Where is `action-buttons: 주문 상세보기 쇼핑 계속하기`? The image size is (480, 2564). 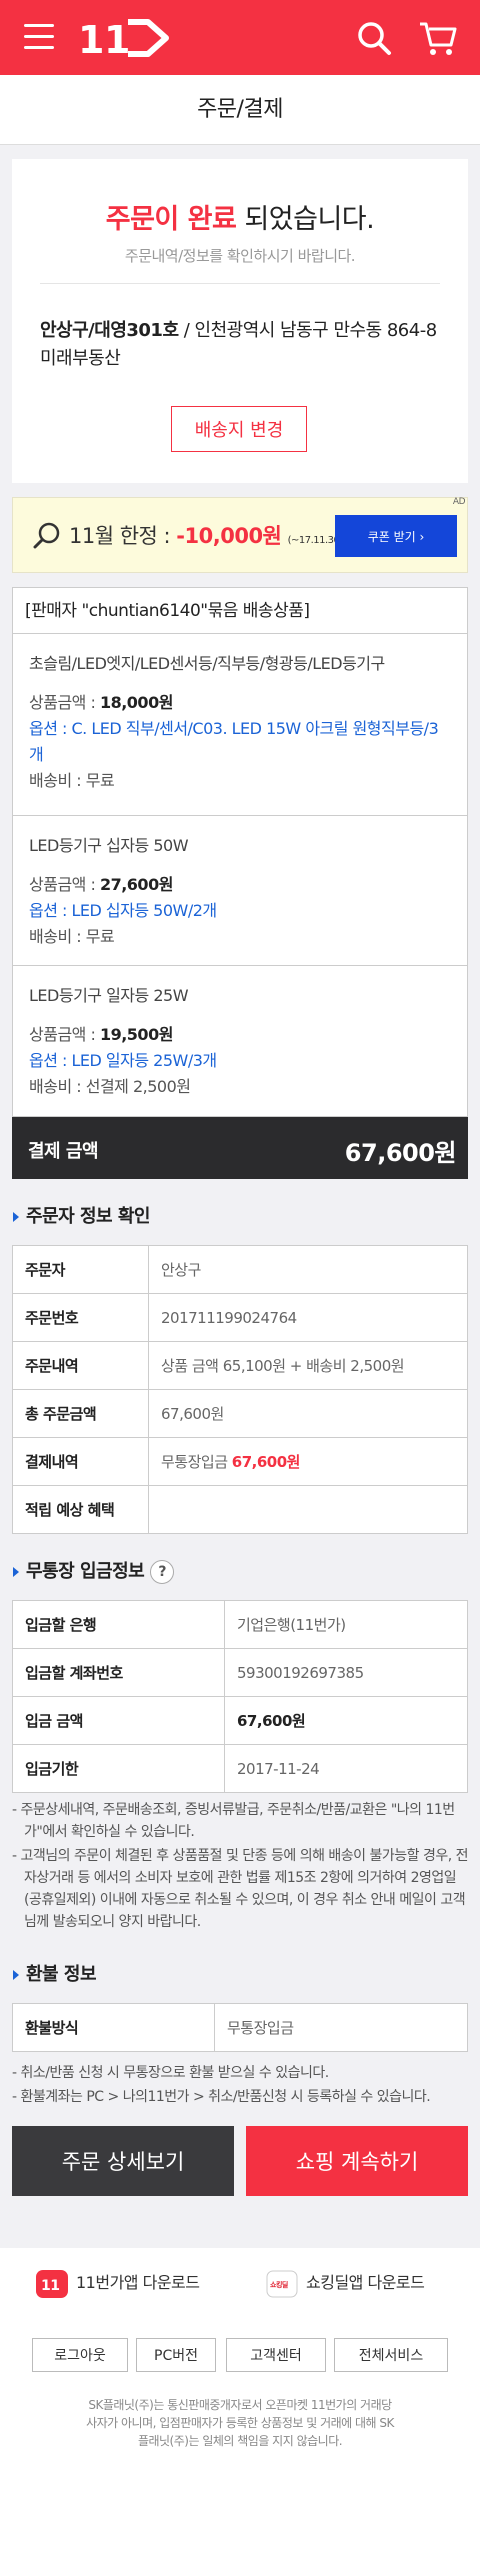
action-buttons: 주문 상세보기 쇼핑 계속하기 is located at coordinates (240, 2161).